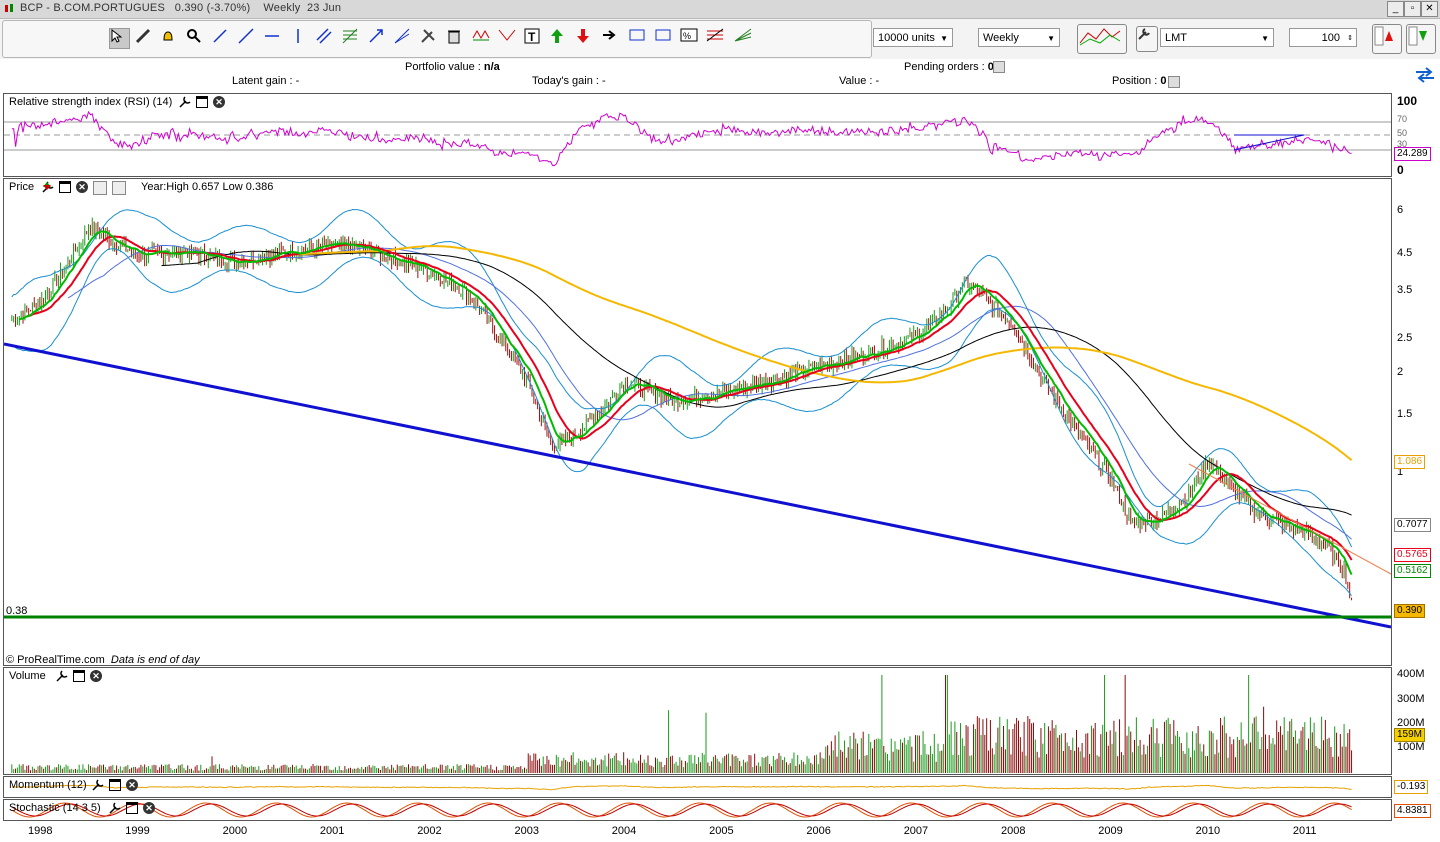 The image size is (1440, 842). What do you see at coordinates (1304, 831) in the screenshot?
I see `x-tick-label: 2011` at bounding box center [1304, 831].